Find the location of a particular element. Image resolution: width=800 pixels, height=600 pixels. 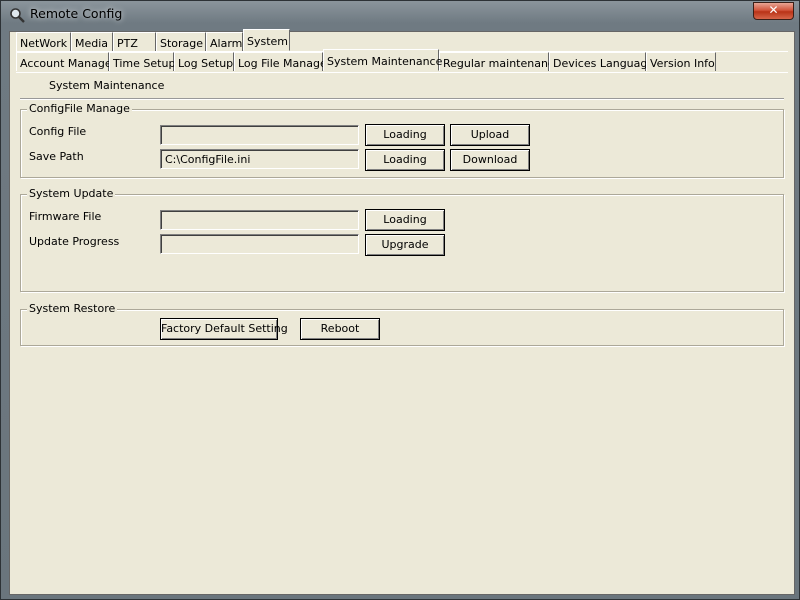

factory-default-button: Factory Default Setting is located at coordinates (224, 329).